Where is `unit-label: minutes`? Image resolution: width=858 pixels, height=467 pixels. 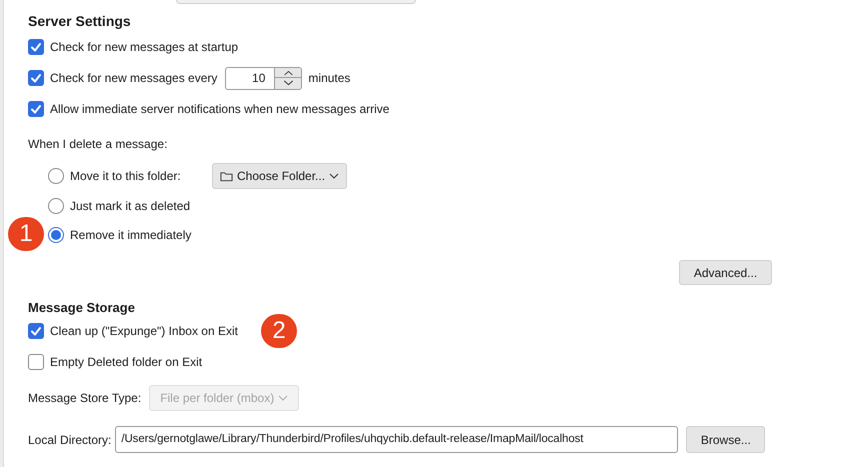 unit-label: minutes is located at coordinates (329, 78).